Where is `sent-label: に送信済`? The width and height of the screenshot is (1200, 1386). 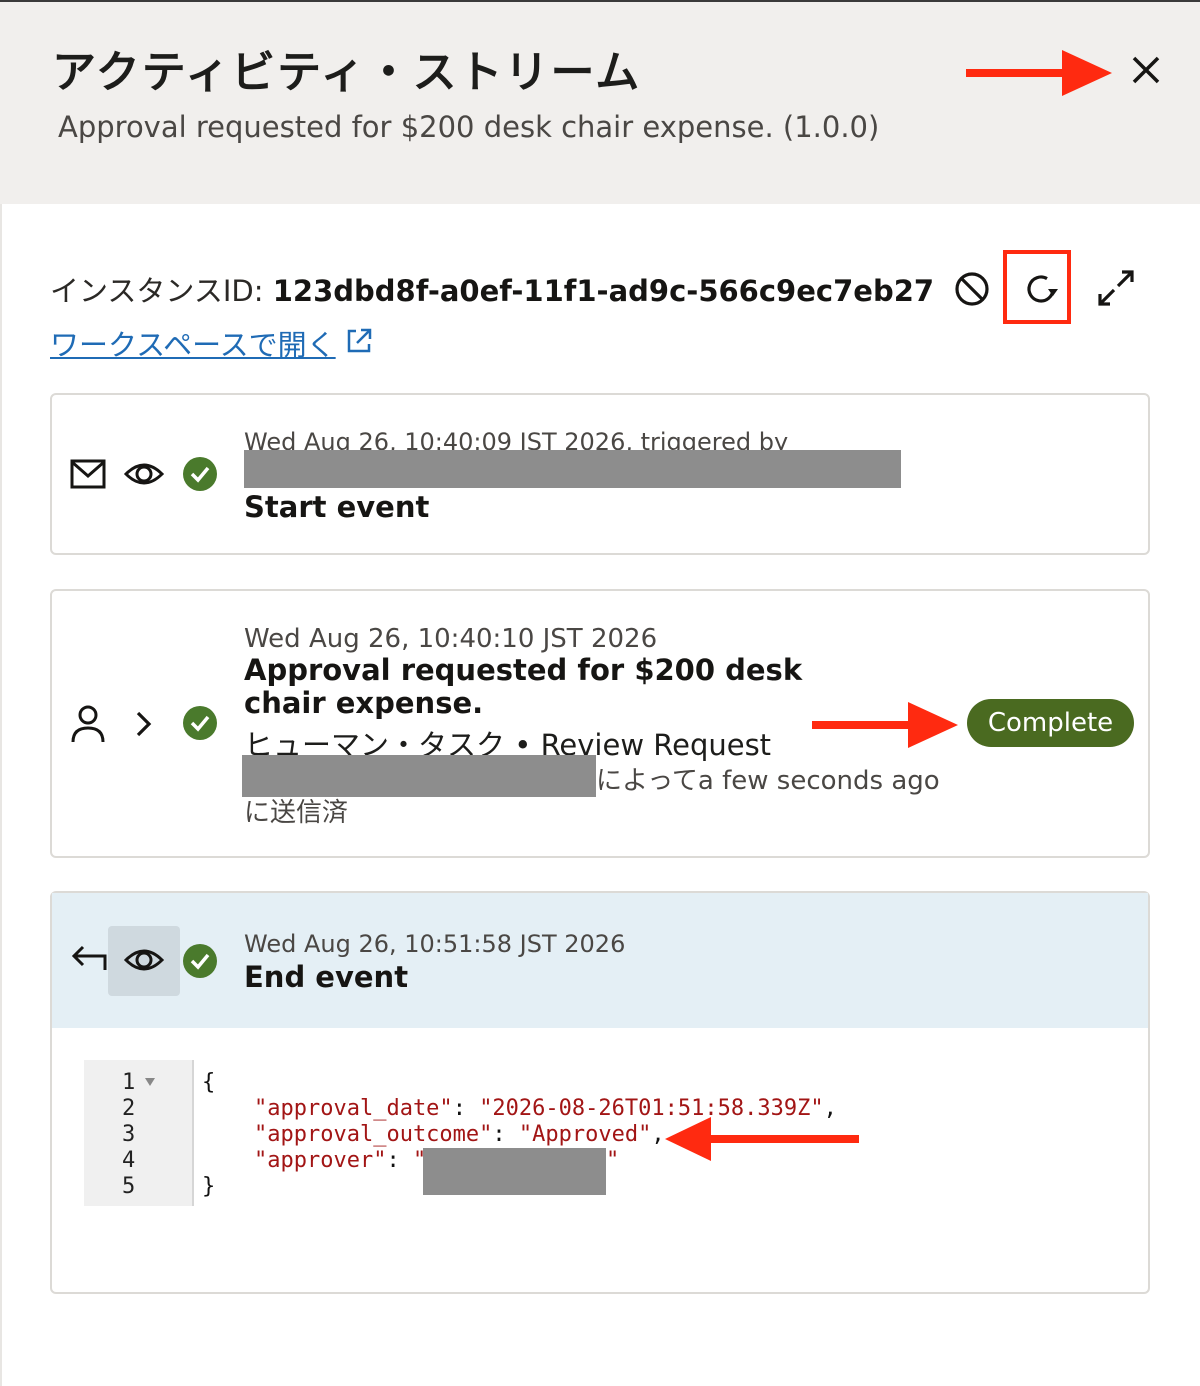
sent-label: に送信済 is located at coordinates (296, 813).